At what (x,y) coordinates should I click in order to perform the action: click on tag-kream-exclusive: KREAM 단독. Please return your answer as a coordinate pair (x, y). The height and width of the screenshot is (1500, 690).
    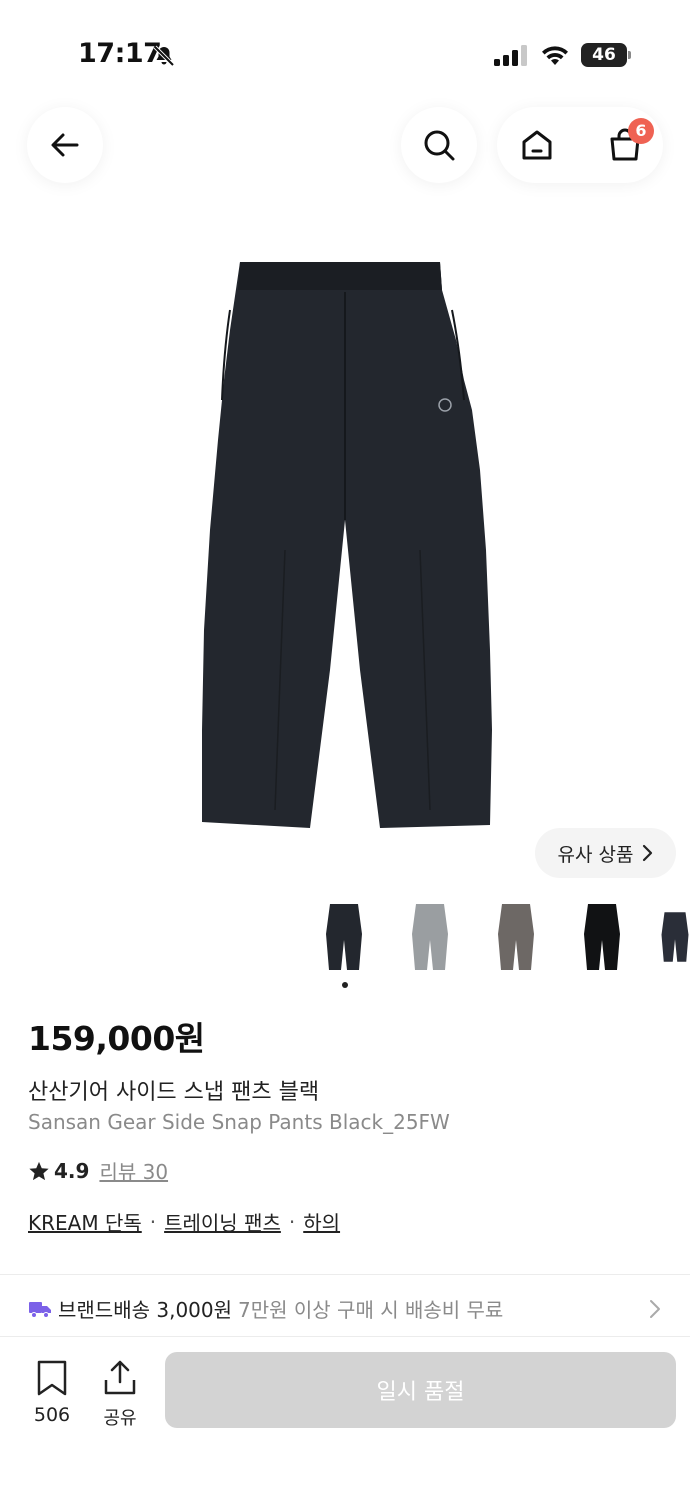
    Looking at the image, I should click on (85, 1221).